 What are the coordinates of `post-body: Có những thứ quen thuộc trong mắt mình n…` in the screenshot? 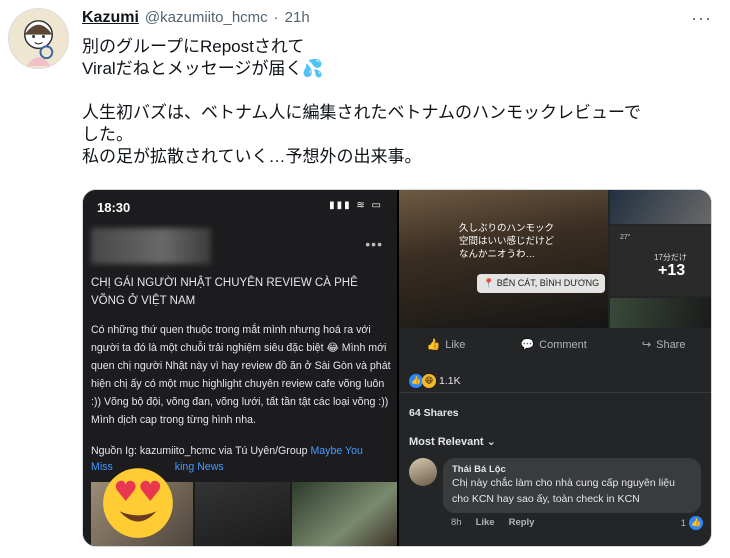 It's located at (241, 375).